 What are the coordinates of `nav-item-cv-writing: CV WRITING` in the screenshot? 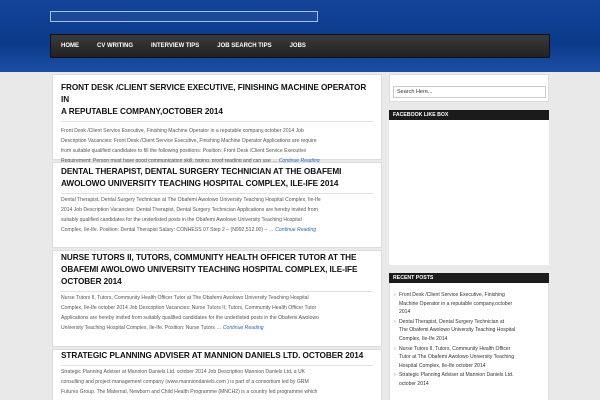 It's located at (115, 46).